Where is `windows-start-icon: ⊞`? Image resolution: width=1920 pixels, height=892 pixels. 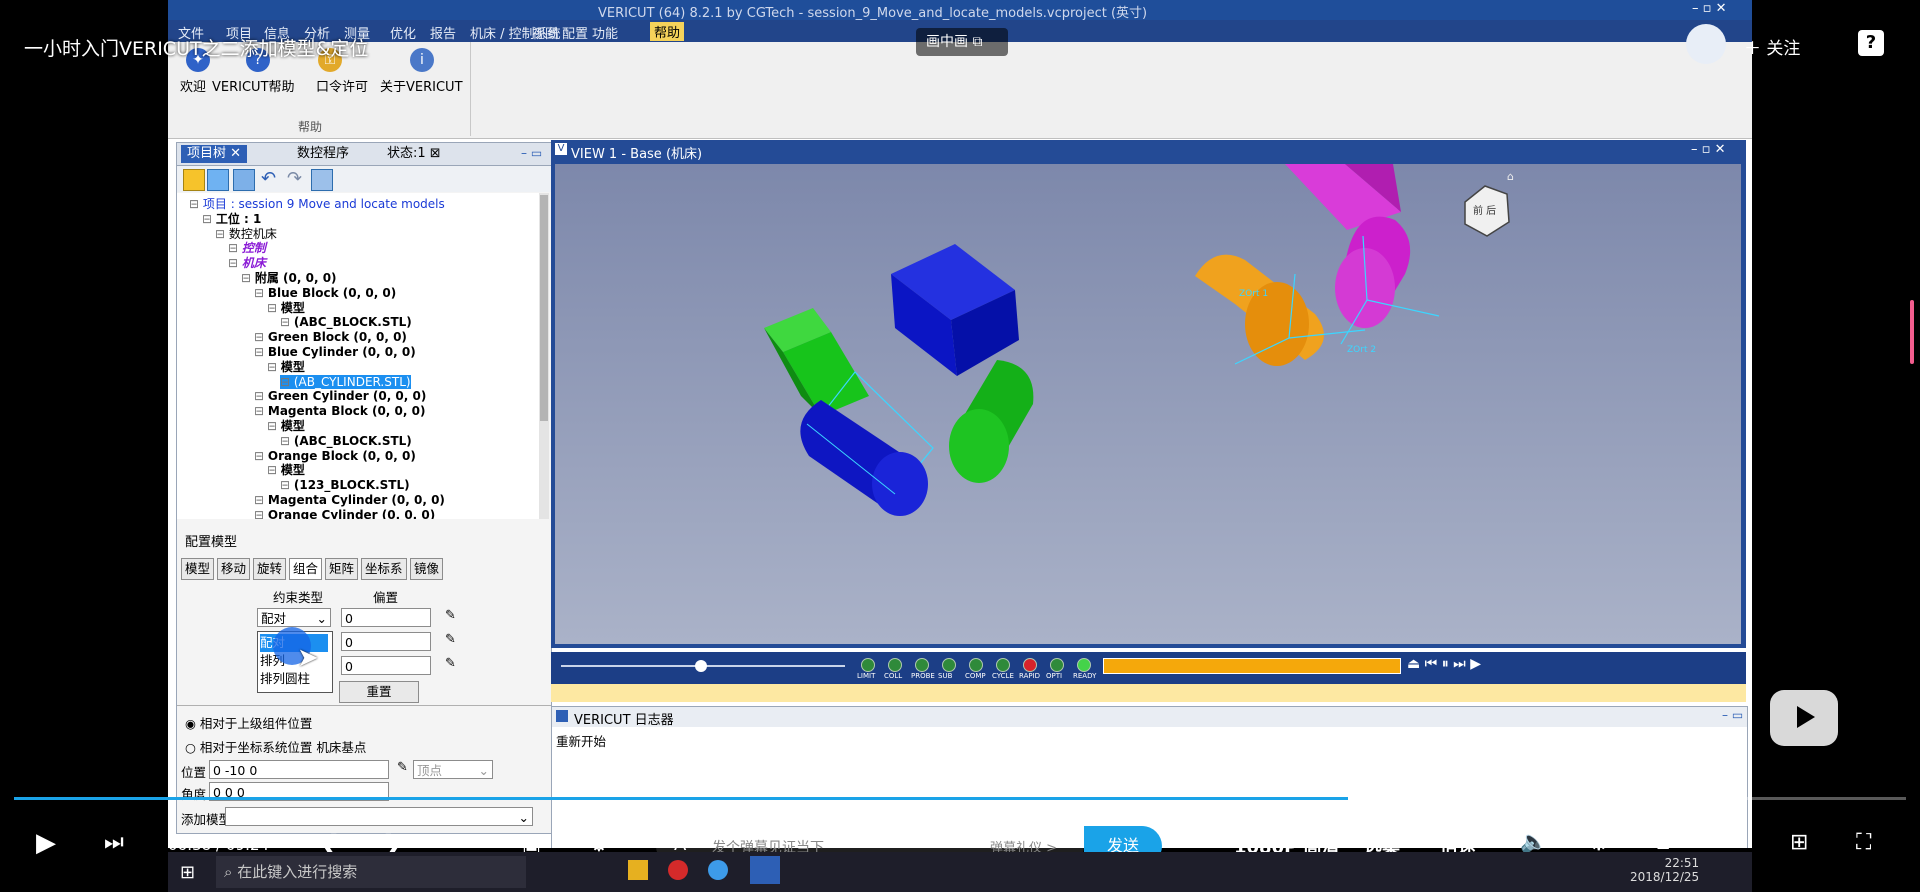
windows-start-icon: ⊞ is located at coordinates (187, 872).